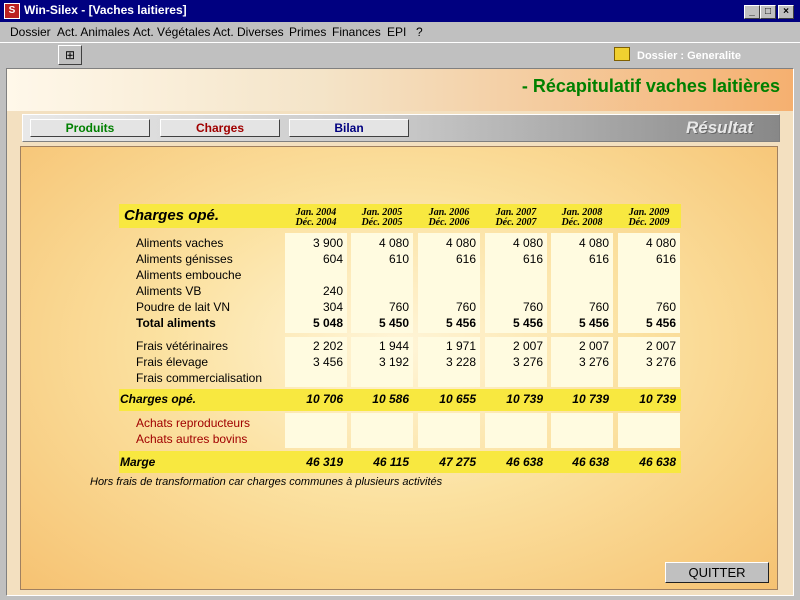  Describe the element at coordinates (380, 323) in the screenshot. I see `value-cell: 5 450` at that location.